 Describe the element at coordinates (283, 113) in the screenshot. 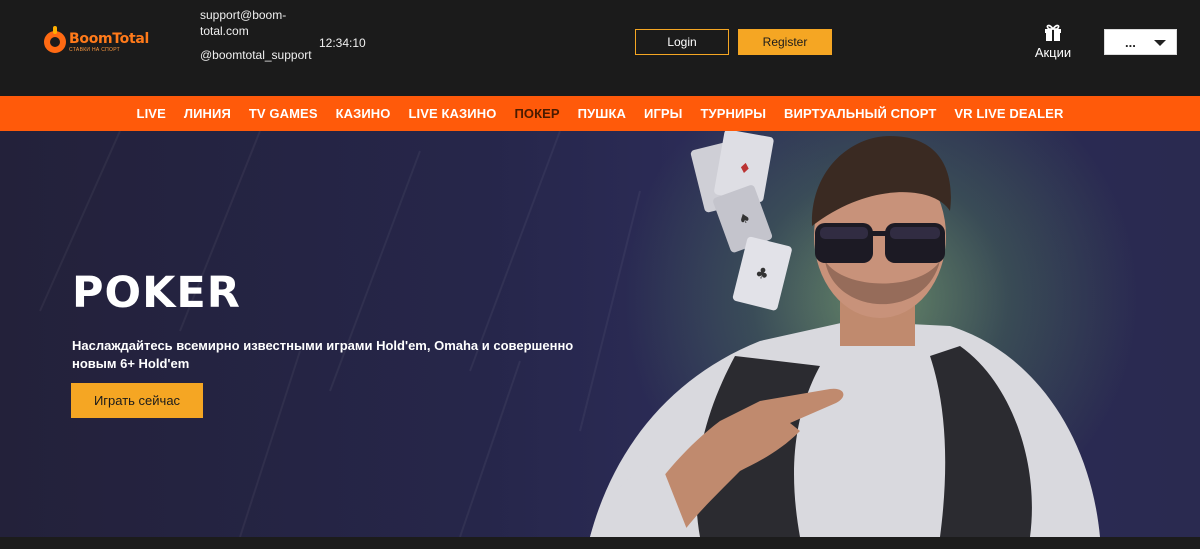

I see `nav-item-tv-games: TV GAMES` at that location.